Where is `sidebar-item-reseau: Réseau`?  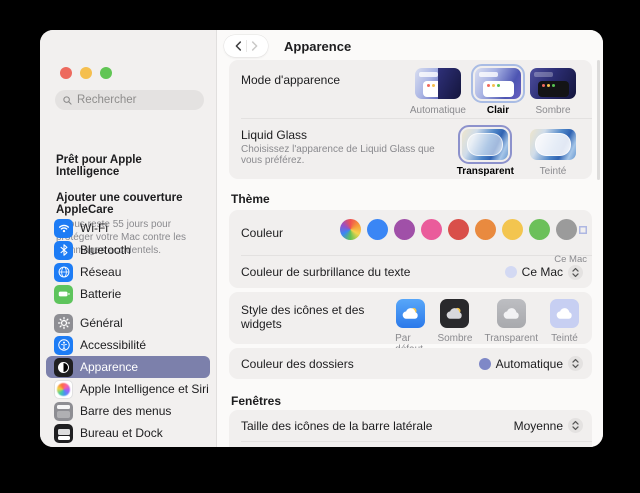 sidebar-item-reseau: Réseau is located at coordinates (128, 272).